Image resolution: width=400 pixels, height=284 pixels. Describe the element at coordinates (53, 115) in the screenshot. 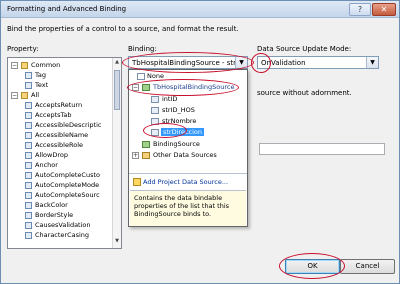

I see `property-label-text: AcceptsTab` at that location.